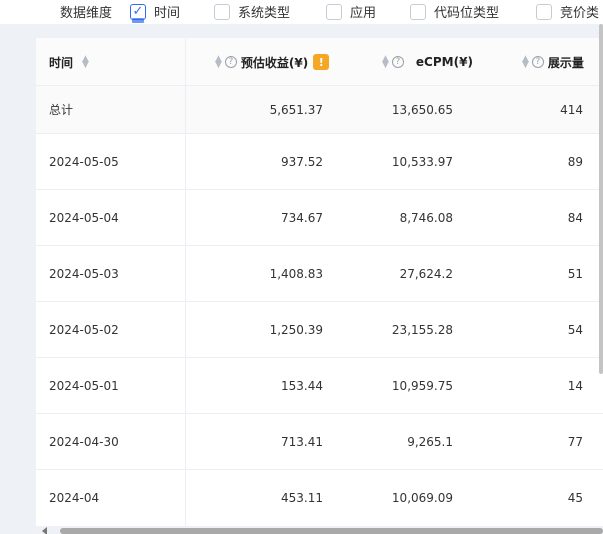  What do you see at coordinates (84, 385) in the screenshot?
I see `row-date: 2024-05-01` at bounding box center [84, 385].